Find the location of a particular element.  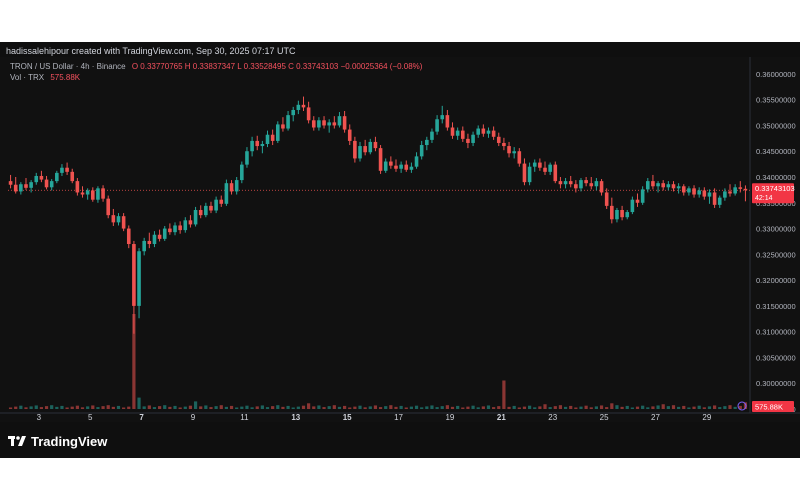

volume-label: Vol · TRX is located at coordinates (27, 77).